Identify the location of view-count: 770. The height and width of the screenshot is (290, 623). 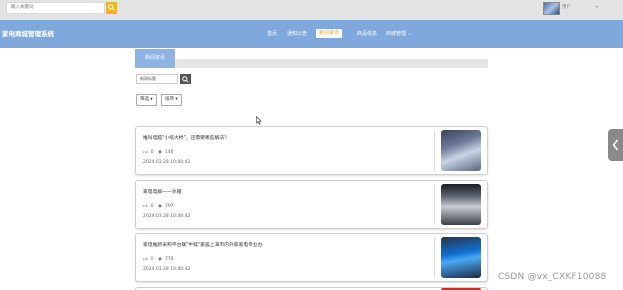
(169, 259).